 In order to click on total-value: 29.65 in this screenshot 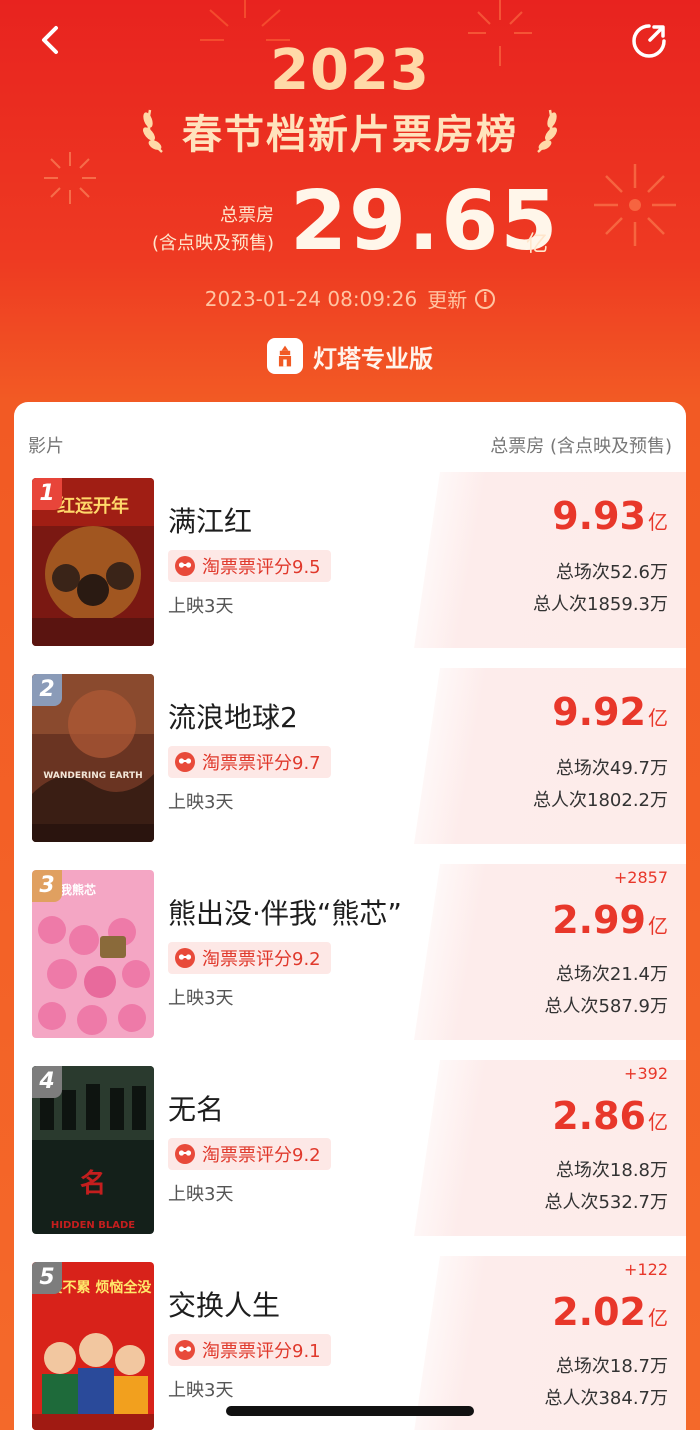, I will do `click(425, 221)`.